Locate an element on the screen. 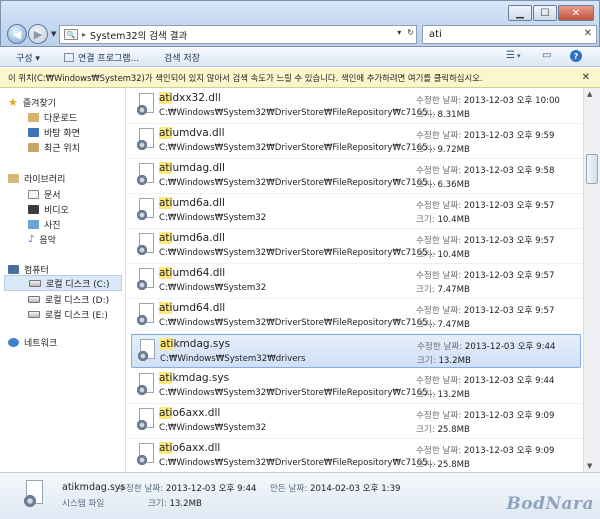 The width and height of the screenshot is (600, 519). file-size: 크기: 13.2MB is located at coordinates (444, 360).